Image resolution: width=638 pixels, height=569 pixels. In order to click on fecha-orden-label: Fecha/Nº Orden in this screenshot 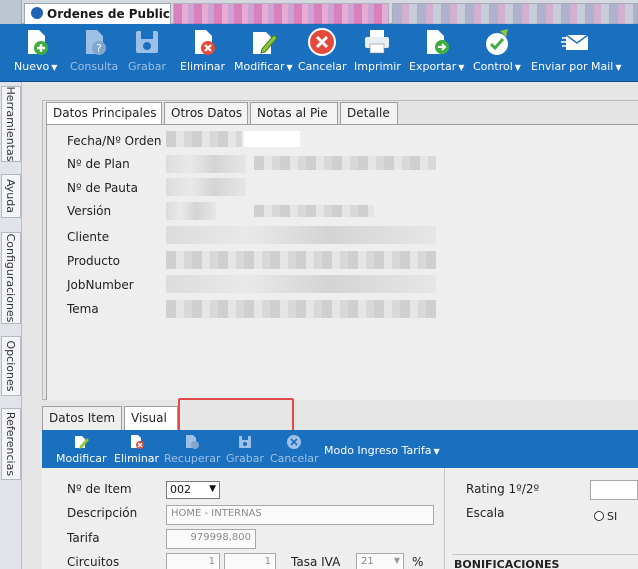, I will do `click(114, 141)`.